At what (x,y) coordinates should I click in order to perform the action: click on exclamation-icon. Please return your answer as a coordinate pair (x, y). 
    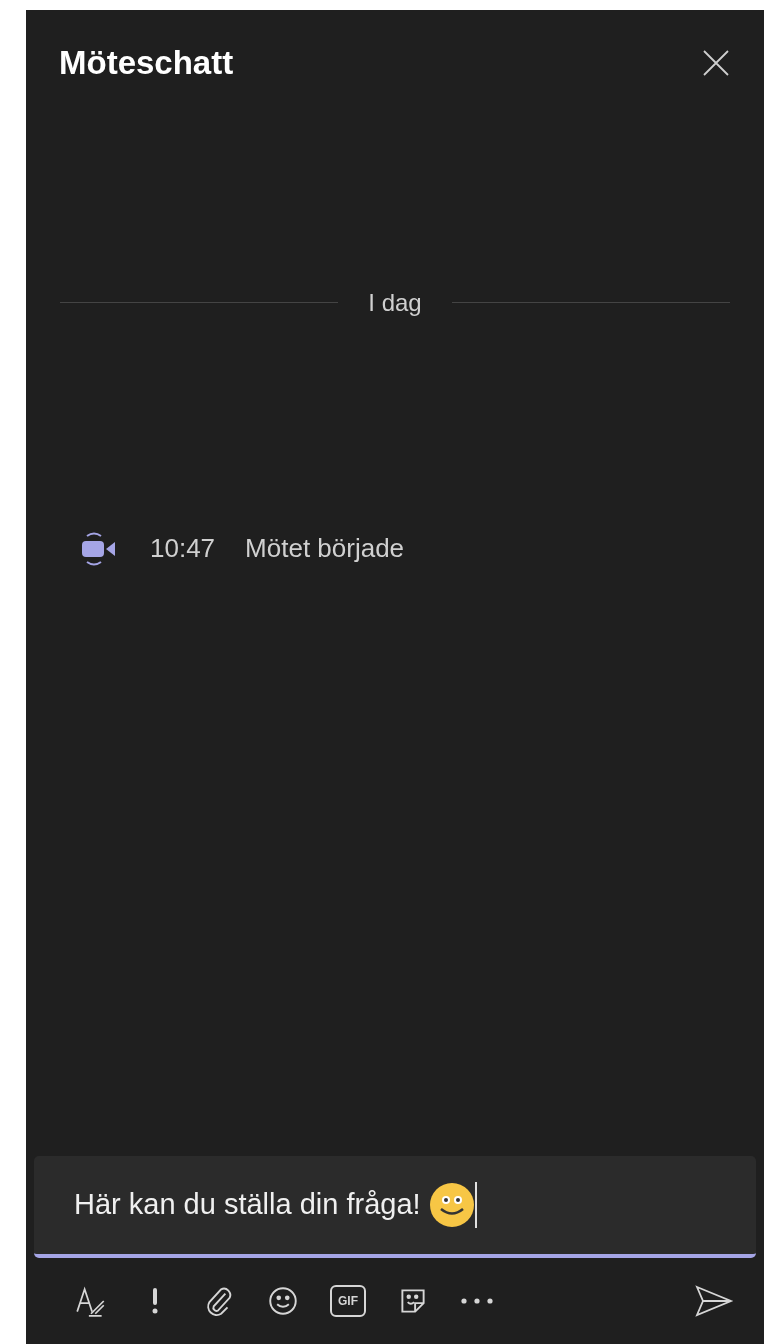
    Looking at the image, I should click on (155, 1301).